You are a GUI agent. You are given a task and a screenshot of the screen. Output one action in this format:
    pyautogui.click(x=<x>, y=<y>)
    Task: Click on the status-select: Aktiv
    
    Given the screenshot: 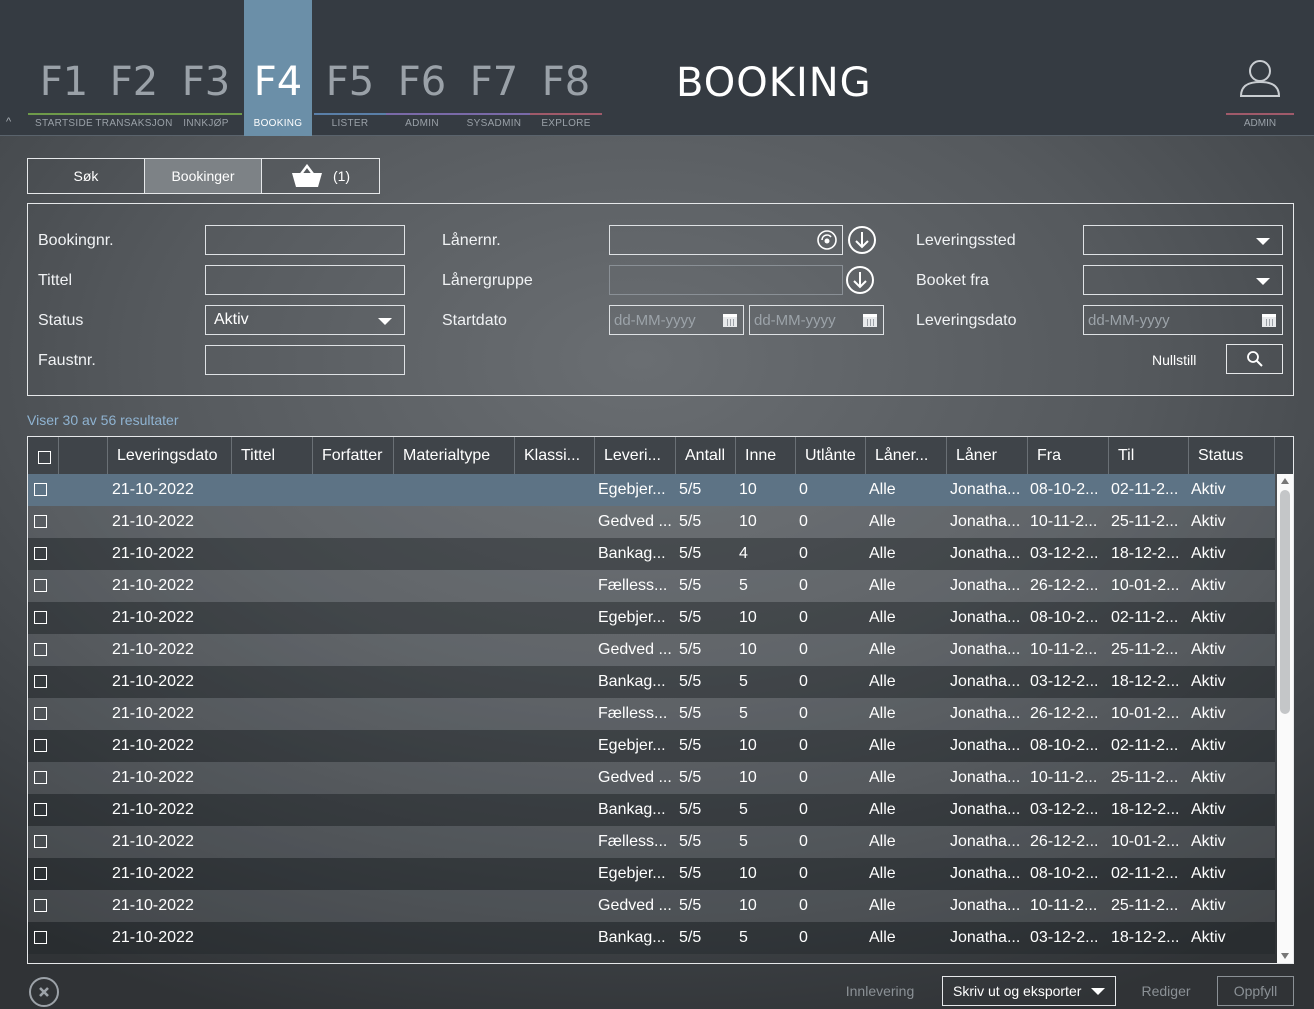 What is the action you would take?
    pyautogui.click(x=305, y=320)
    